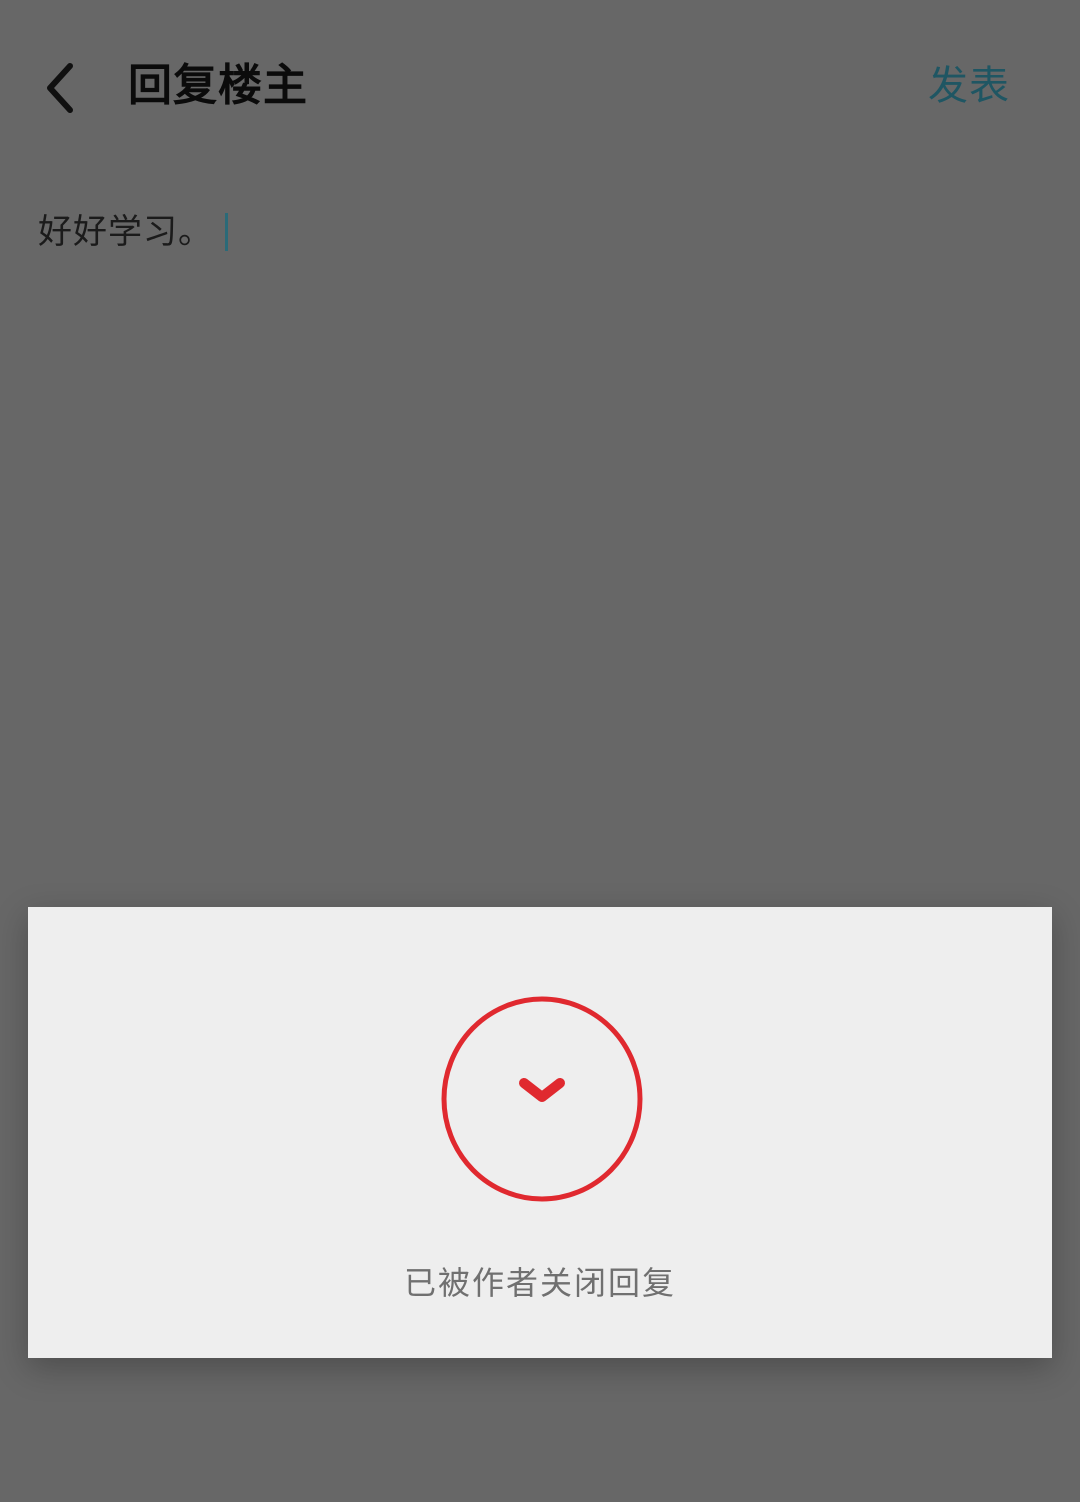 This screenshot has height=1502, width=1080. I want to click on dialog-message: 已被作者关闭回复, so click(539, 1283).